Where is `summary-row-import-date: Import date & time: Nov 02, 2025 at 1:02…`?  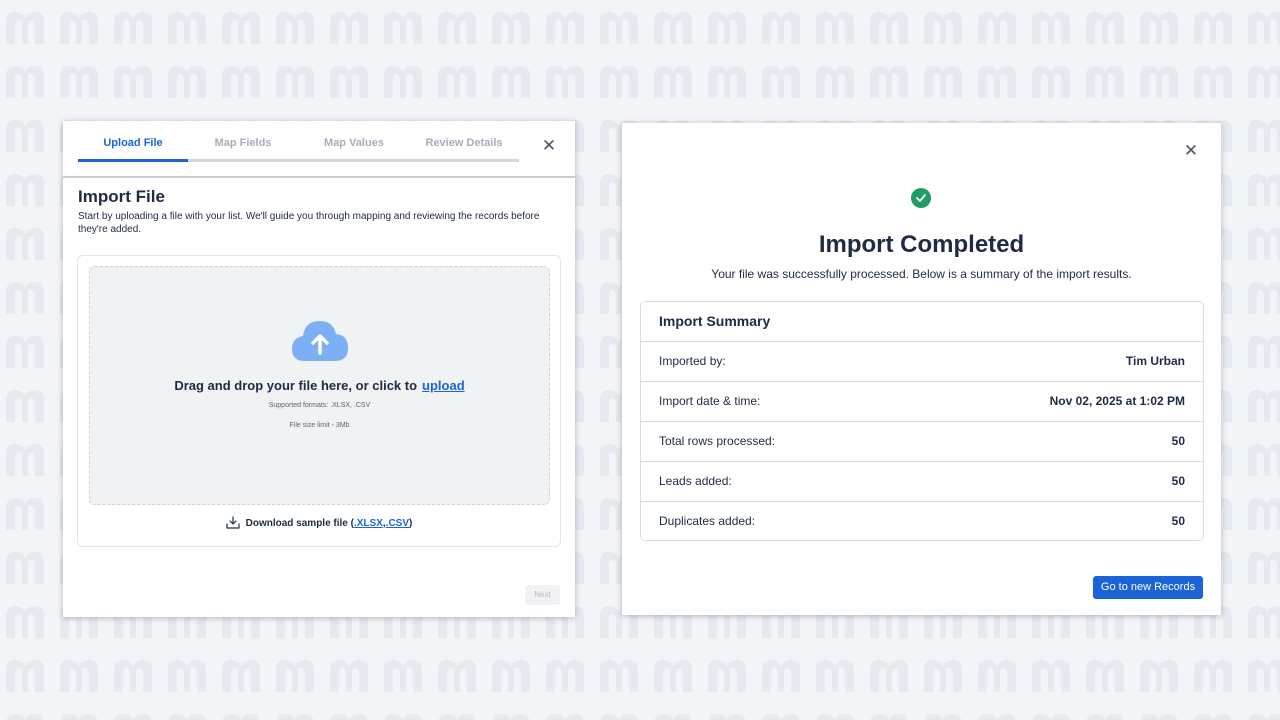 summary-row-import-date: Import date & time: Nov 02, 2025 at 1:02… is located at coordinates (922, 402).